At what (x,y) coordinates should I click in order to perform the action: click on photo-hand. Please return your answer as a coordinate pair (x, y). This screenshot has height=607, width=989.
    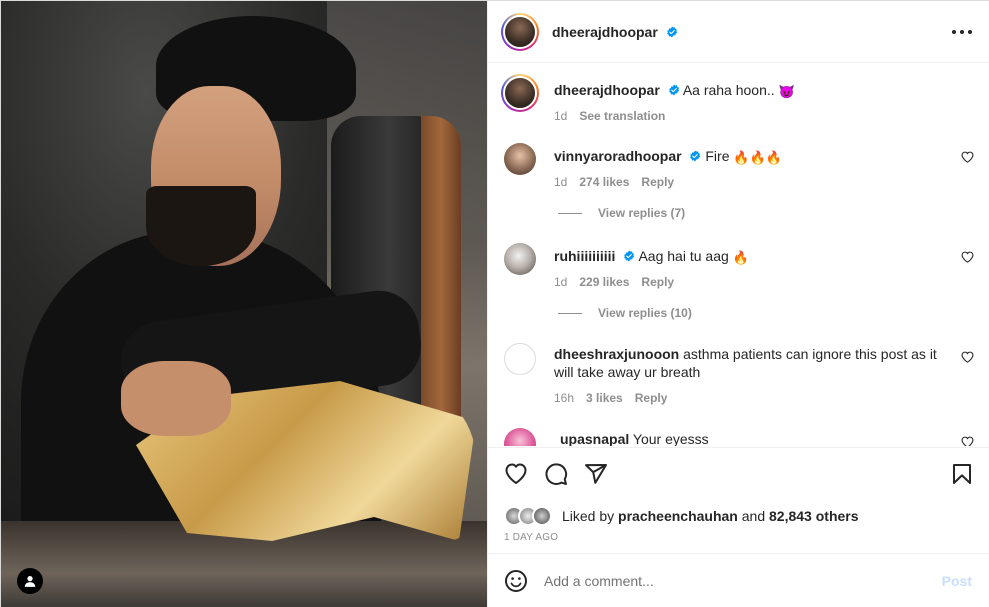
    Looking at the image, I should click on (176, 398).